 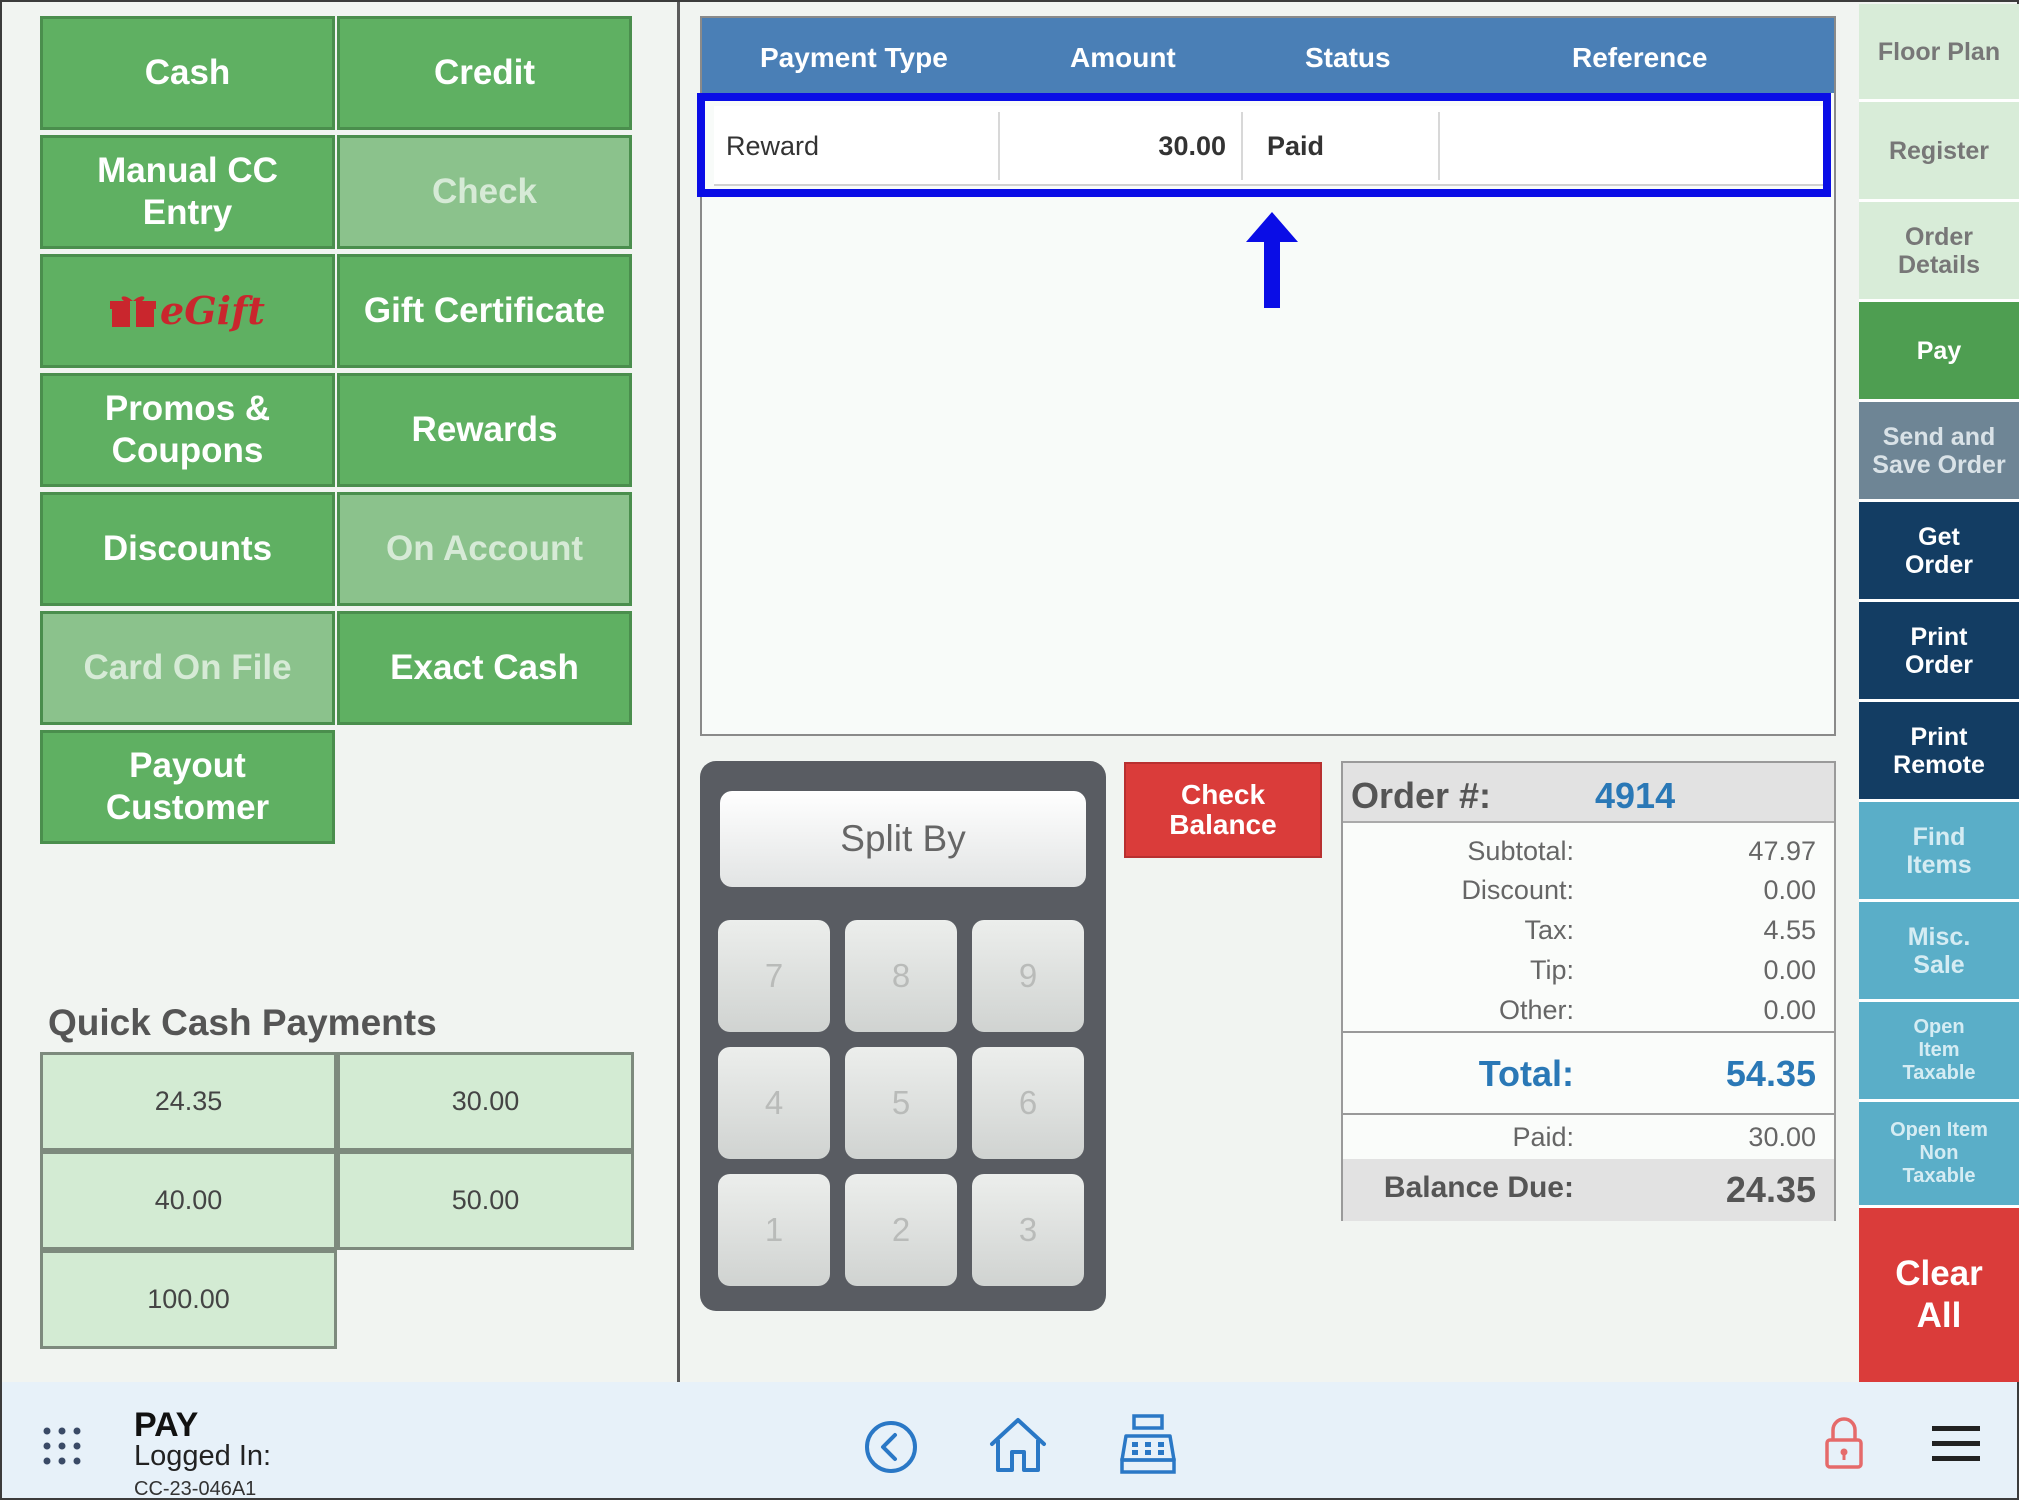 What do you see at coordinates (1272, 260) in the screenshot?
I see `up-arrow-icon` at bounding box center [1272, 260].